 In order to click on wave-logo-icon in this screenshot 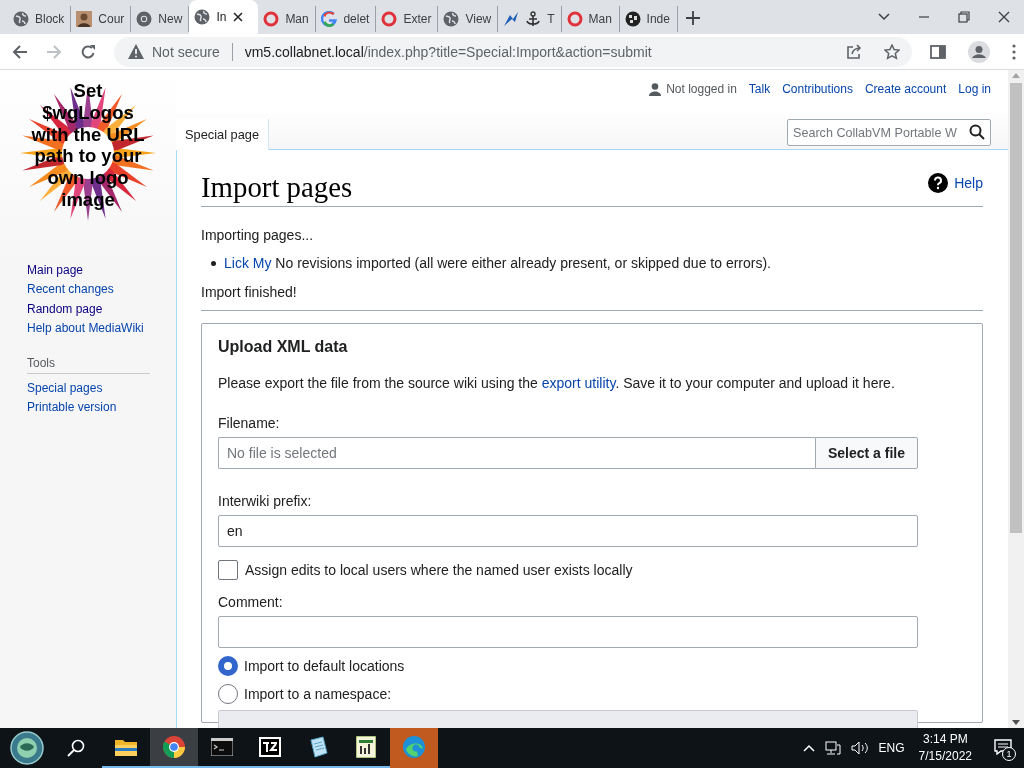, I will do `click(414, 747)`.